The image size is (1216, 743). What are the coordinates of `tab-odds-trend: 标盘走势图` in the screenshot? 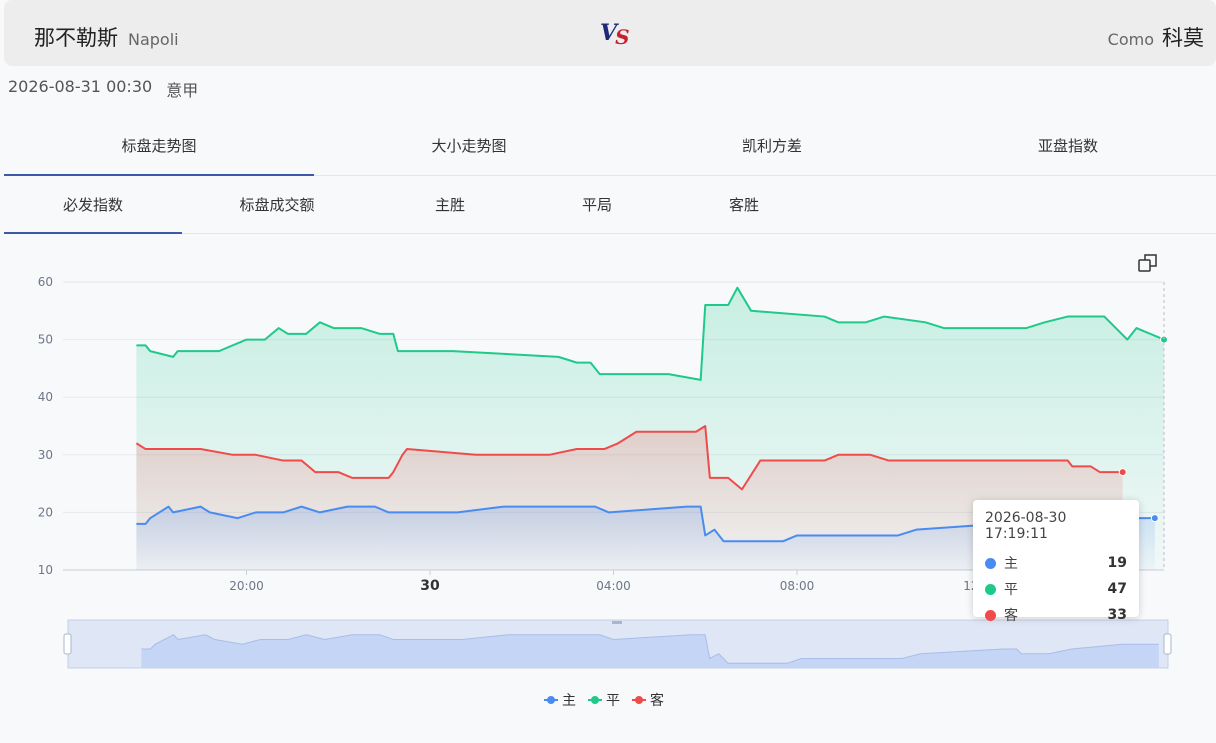 It's located at (159, 146).